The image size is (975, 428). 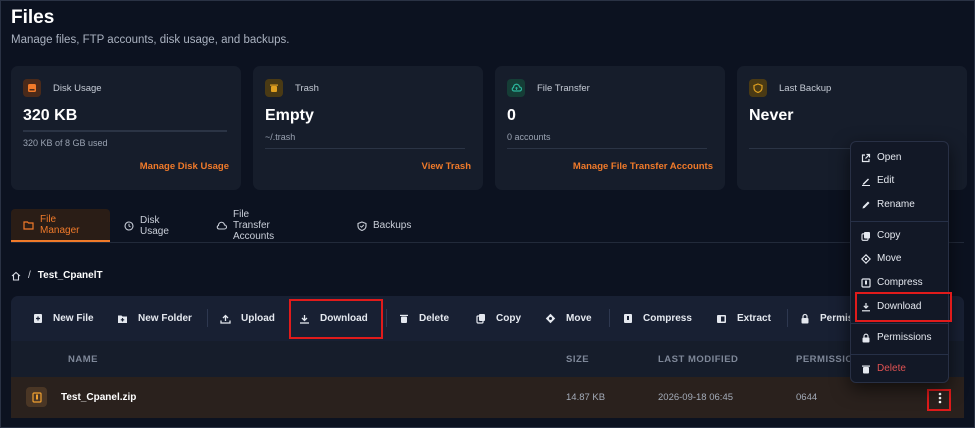 I want to click on shield-check-icon, so click(x=362, y=225).